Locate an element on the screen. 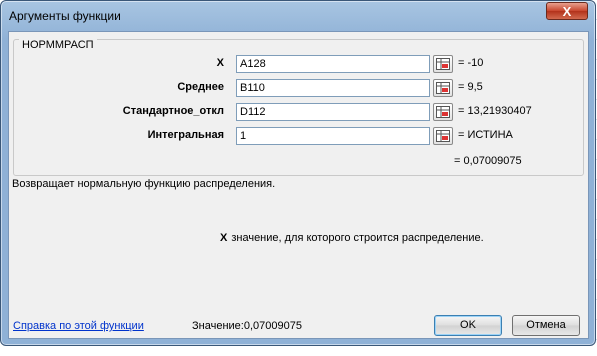 This screenshot has height=356, width=597. argument-help-name: X is located at coordinates (224, 238).